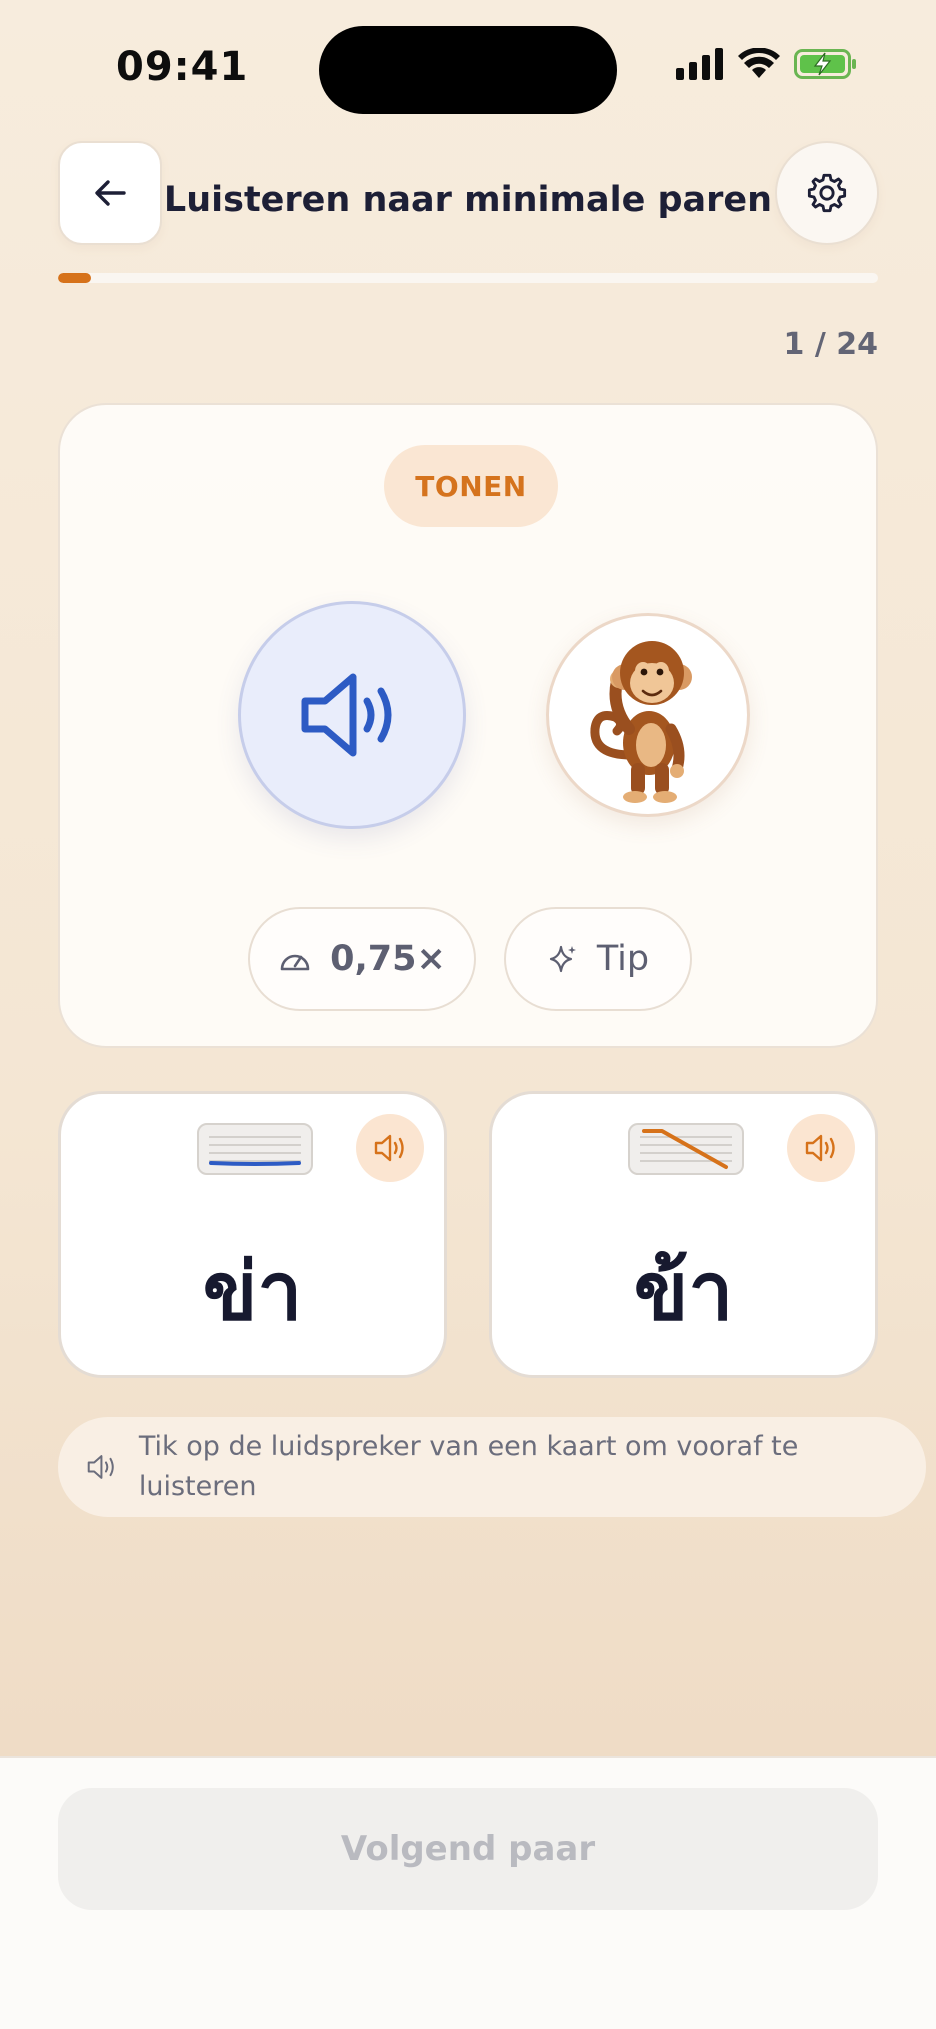 This screenshot has height=2029, width=936. What do you see at coordinates (468, 278) in the screenshot?
I see `progress-bar` at bounding box center [468, 278].